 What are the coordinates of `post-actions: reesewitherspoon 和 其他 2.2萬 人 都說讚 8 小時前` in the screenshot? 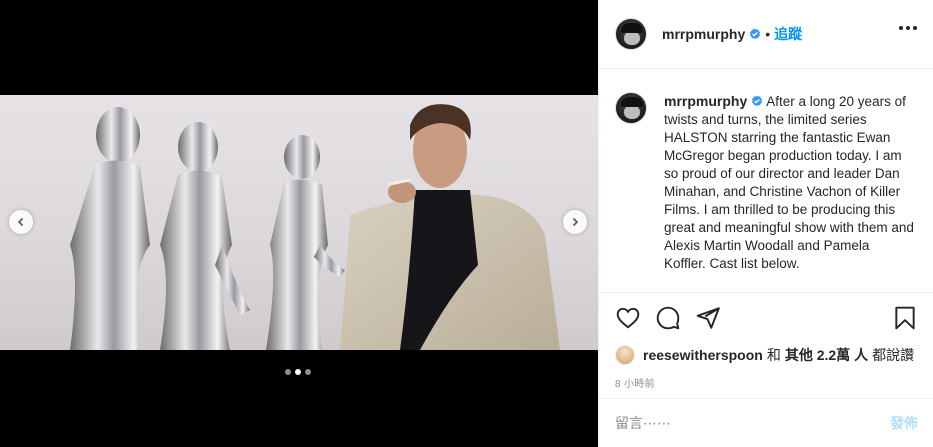 It's located at (766, 347).